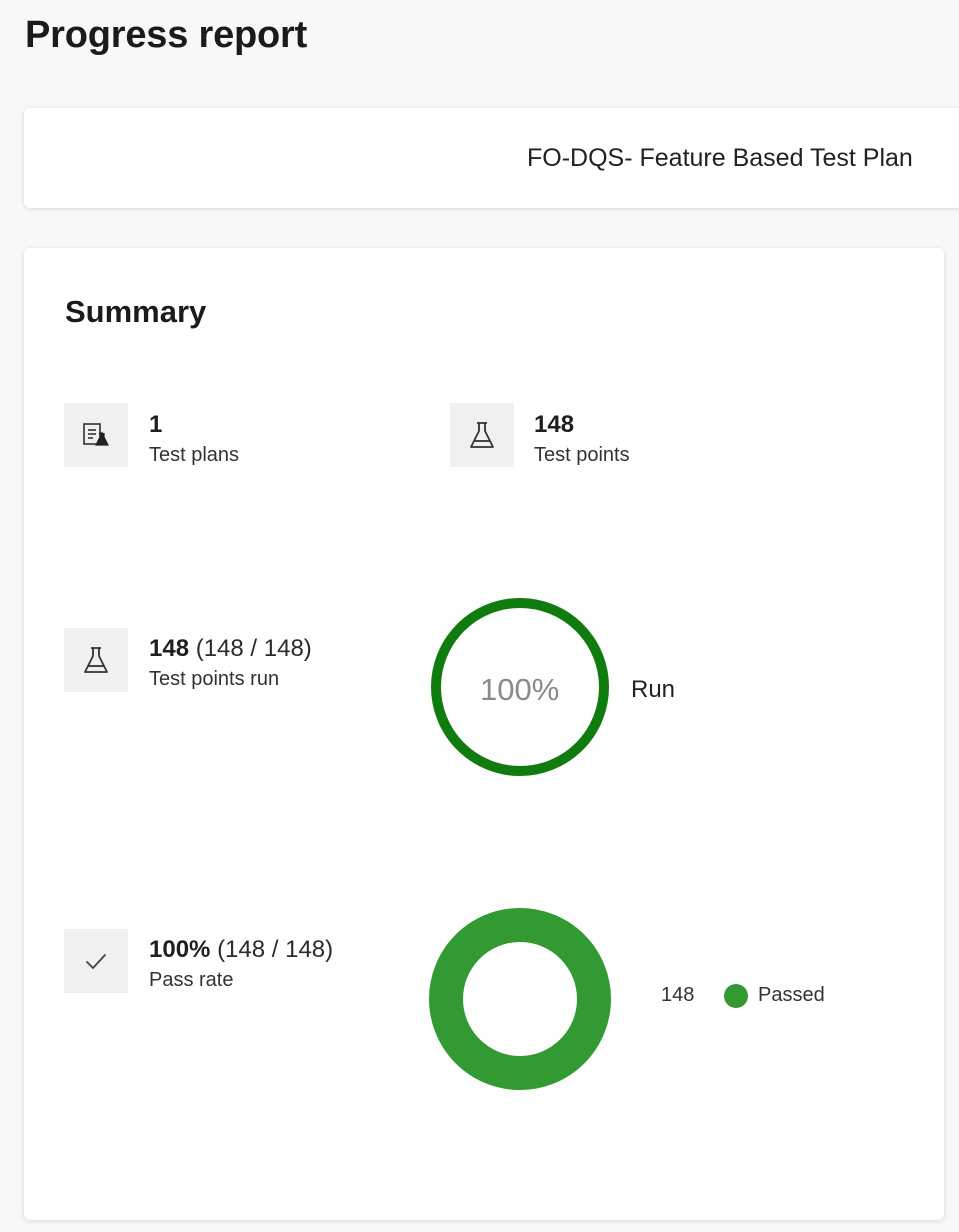  Describe the element at coordinates (214, 679) in the screenshot. I see `test-points-run-label: Test points run` at that location.